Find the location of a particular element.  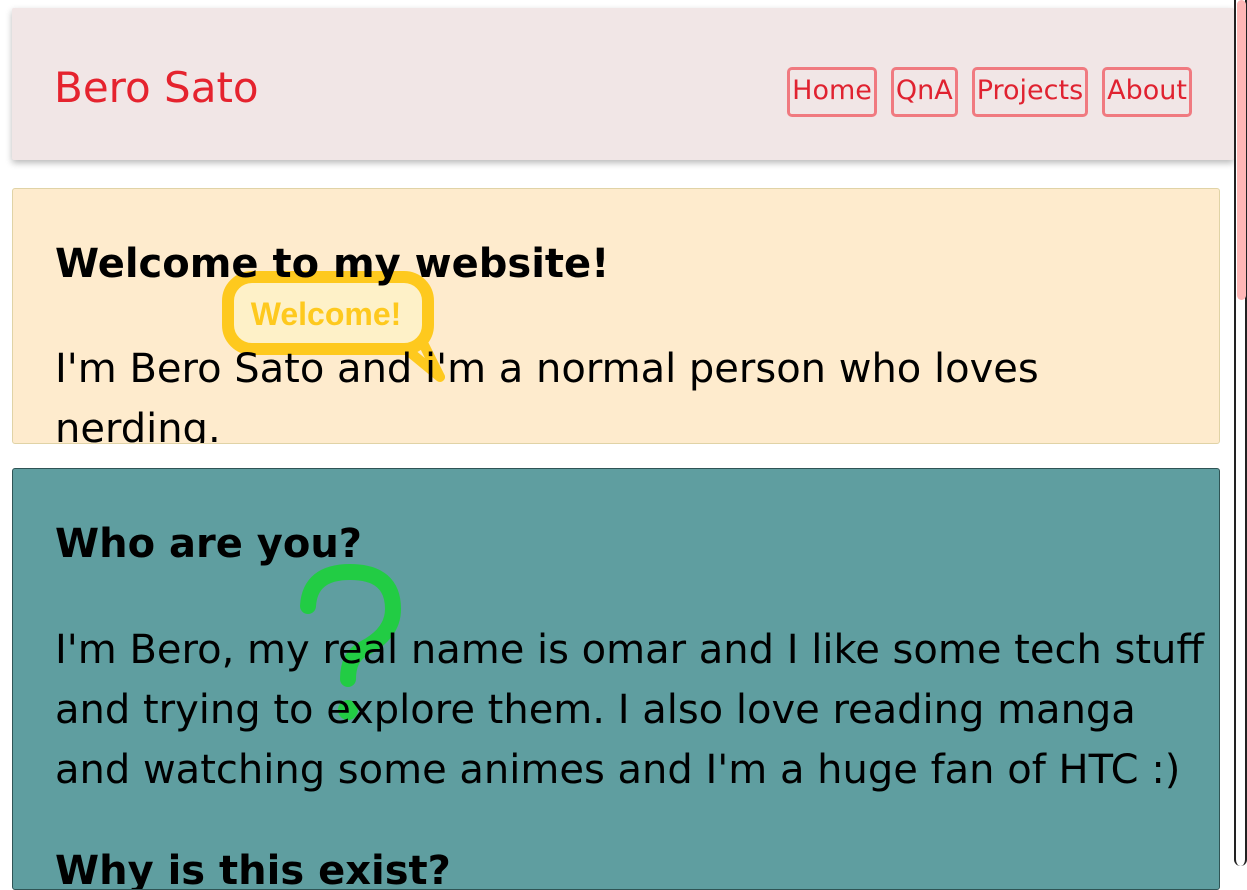

who-heading: Who are you? is located at coordinates (209, 544).